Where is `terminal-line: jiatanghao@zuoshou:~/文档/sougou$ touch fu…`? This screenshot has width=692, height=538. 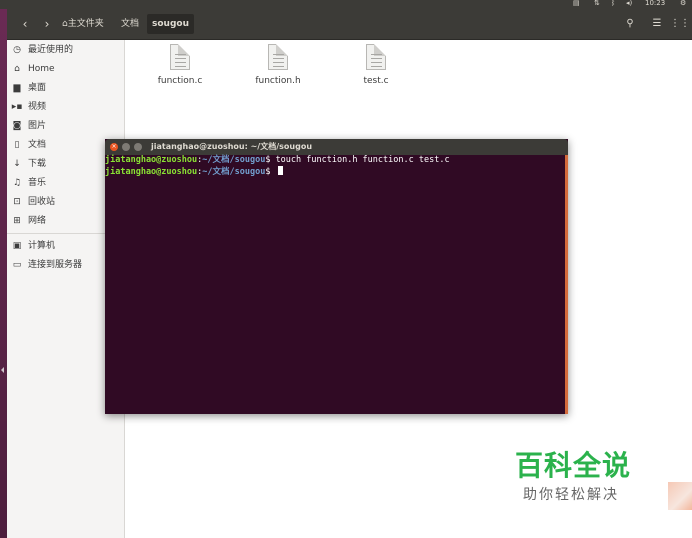
terminal-line: jiatanghao@zuoshou:~/文档/sougou$ touch fu… is located at coordinates (334, 160).